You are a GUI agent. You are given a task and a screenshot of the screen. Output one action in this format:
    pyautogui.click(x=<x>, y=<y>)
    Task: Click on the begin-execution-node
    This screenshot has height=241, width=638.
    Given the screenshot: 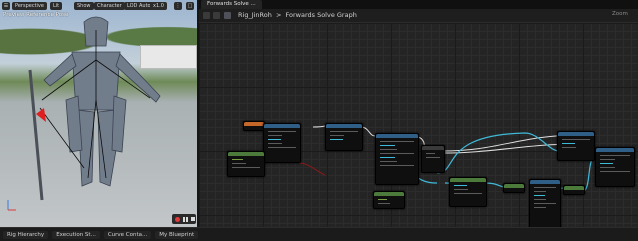 What is the action you would take?
    pyautogui.click(x=254, y=126)
    